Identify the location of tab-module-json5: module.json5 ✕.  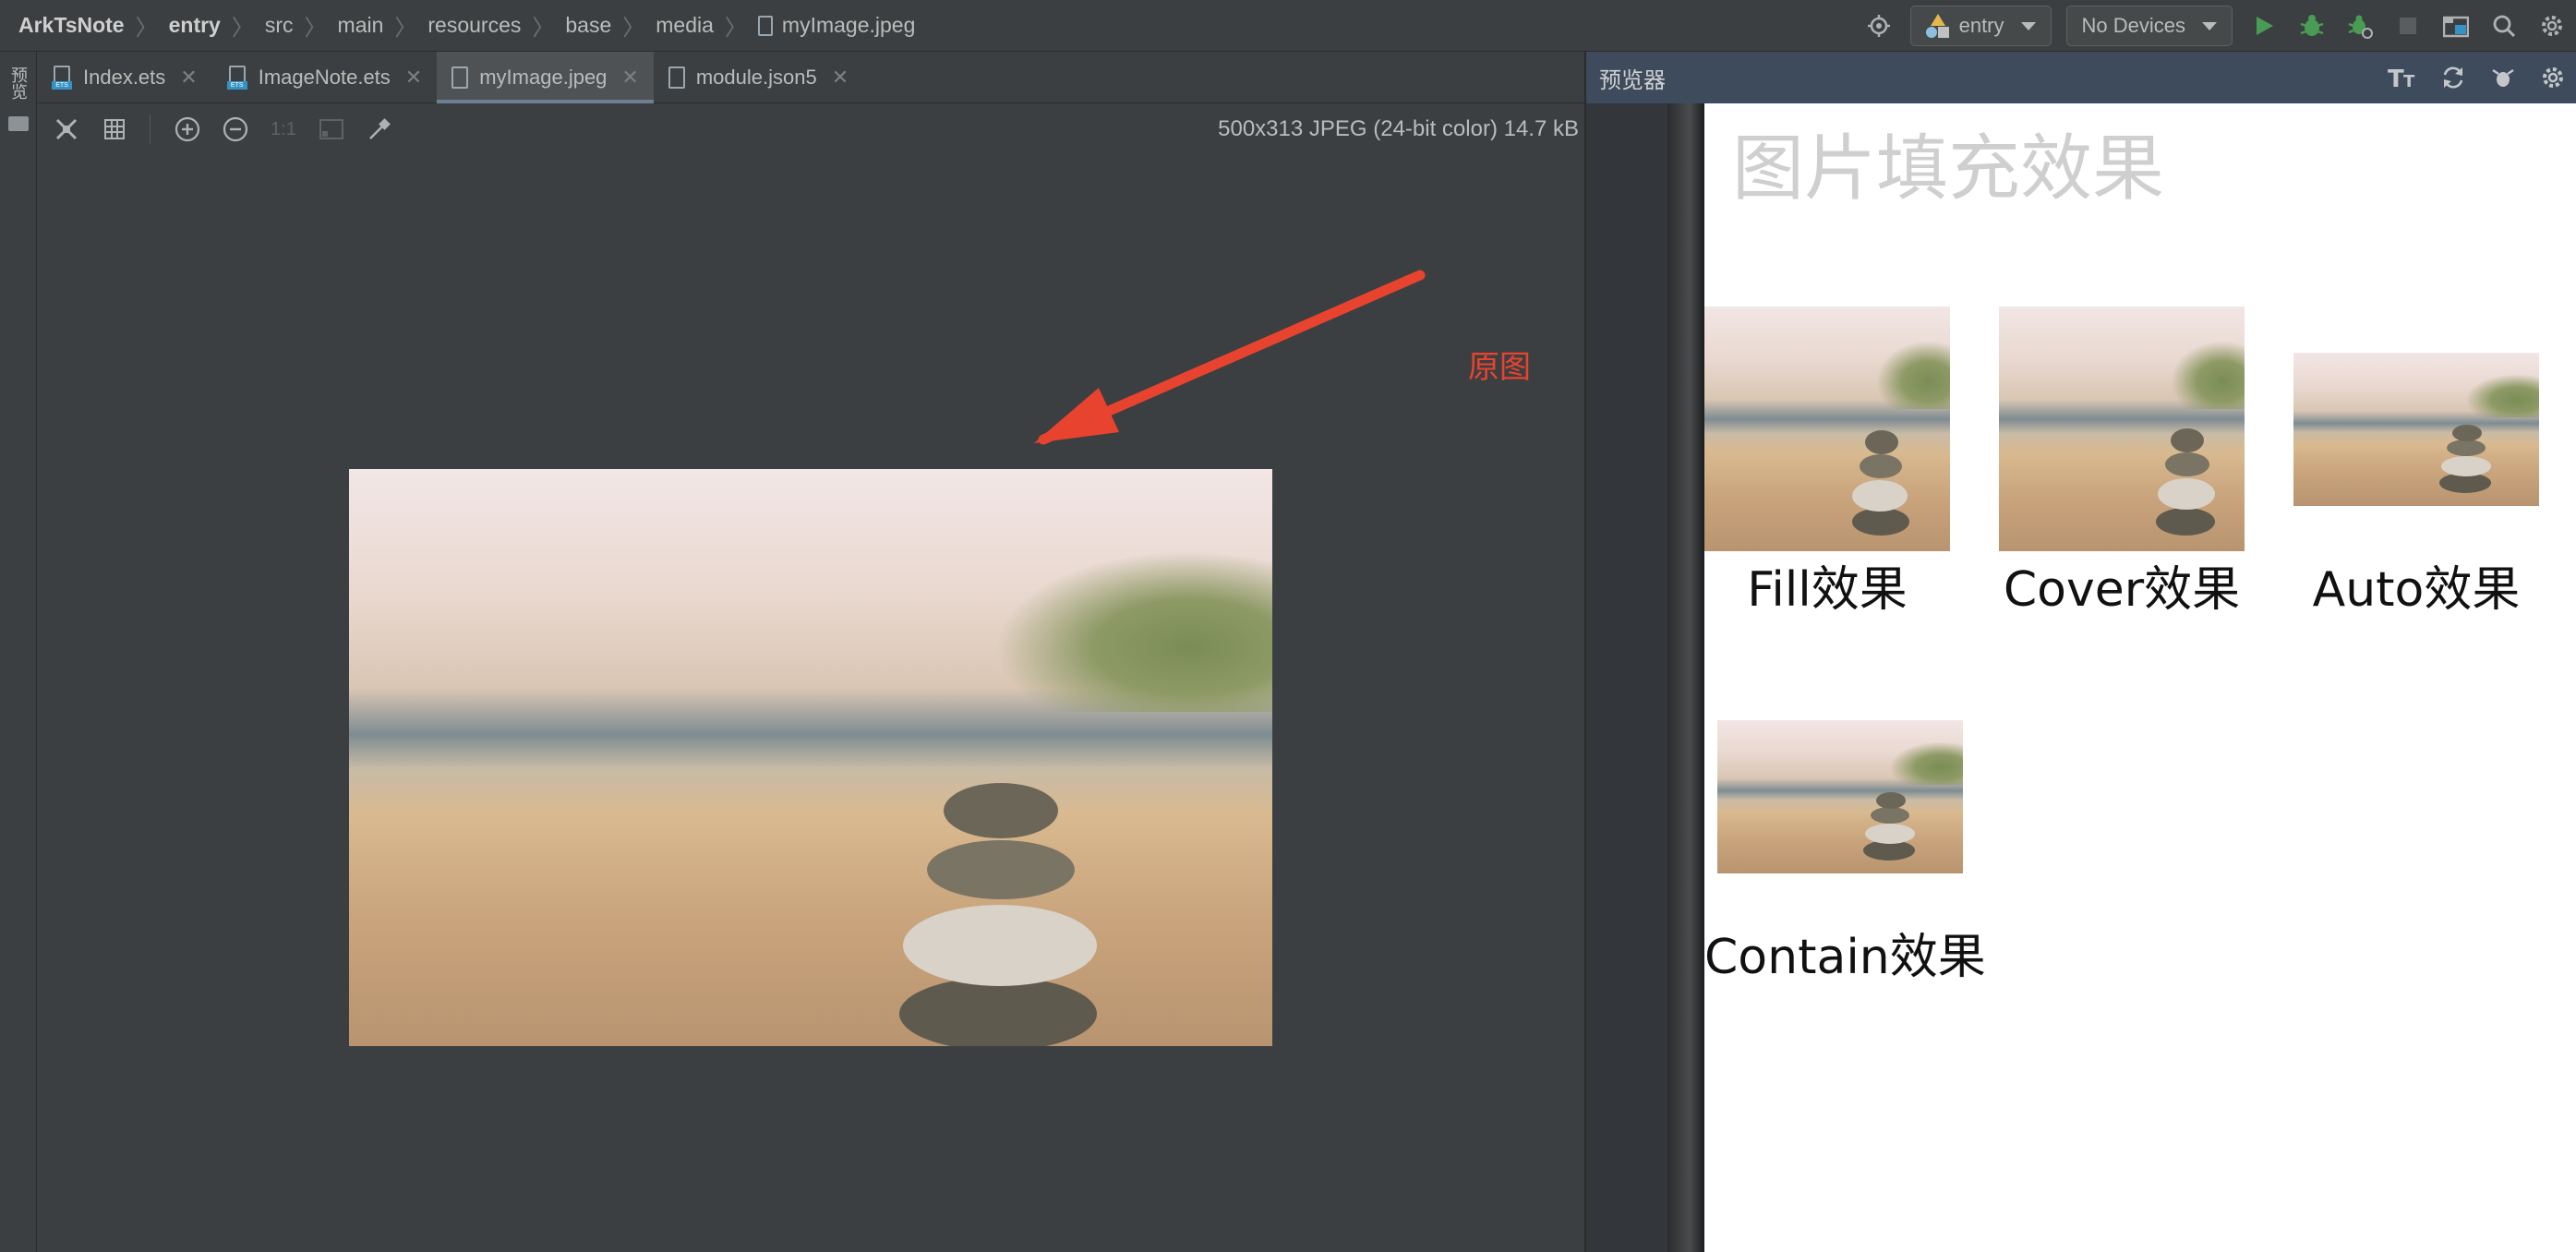
(758, 77).